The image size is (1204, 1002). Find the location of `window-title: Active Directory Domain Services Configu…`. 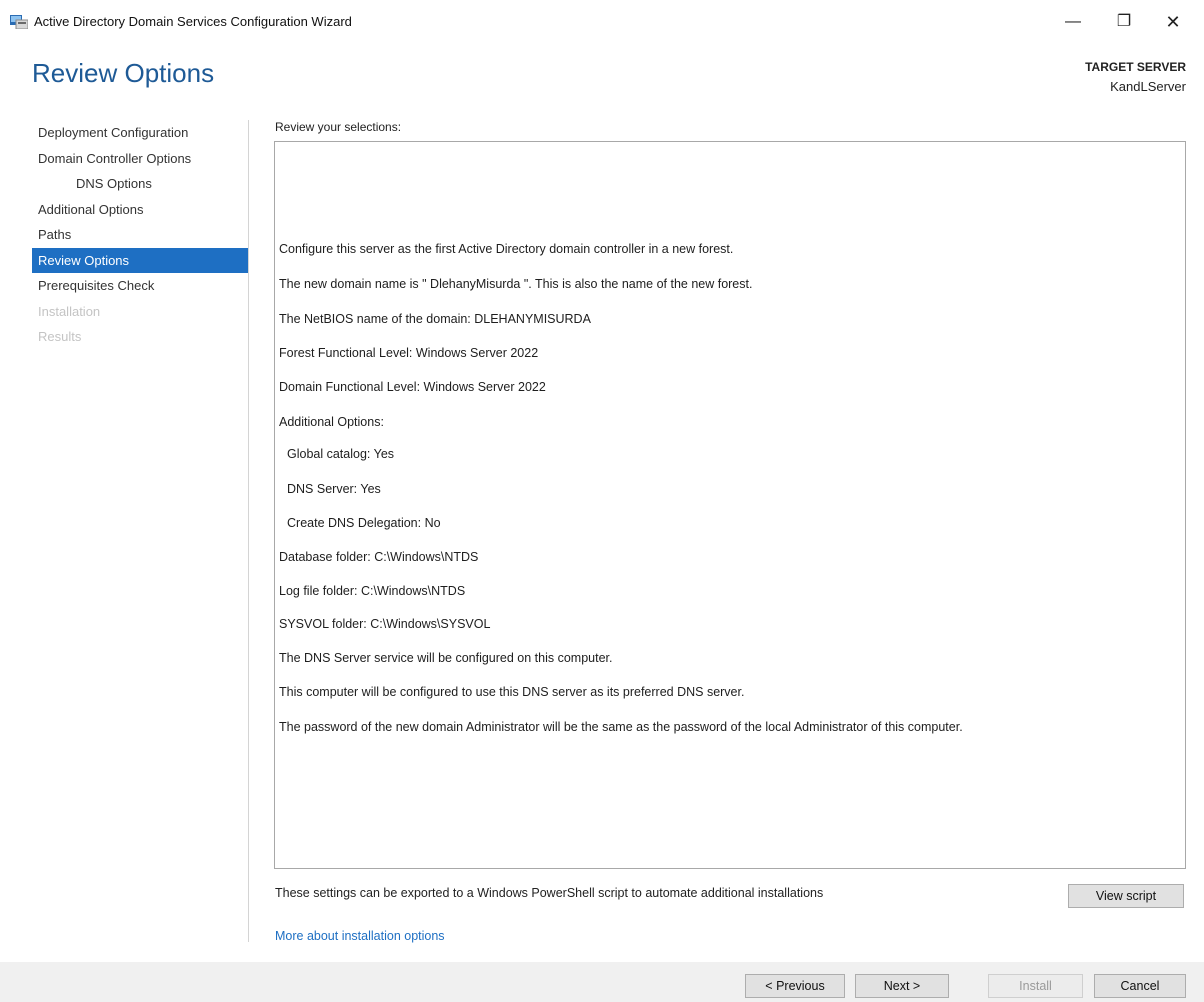

window-title: Active Directory Domain Services Configu… is located at coordinates (193, 21).